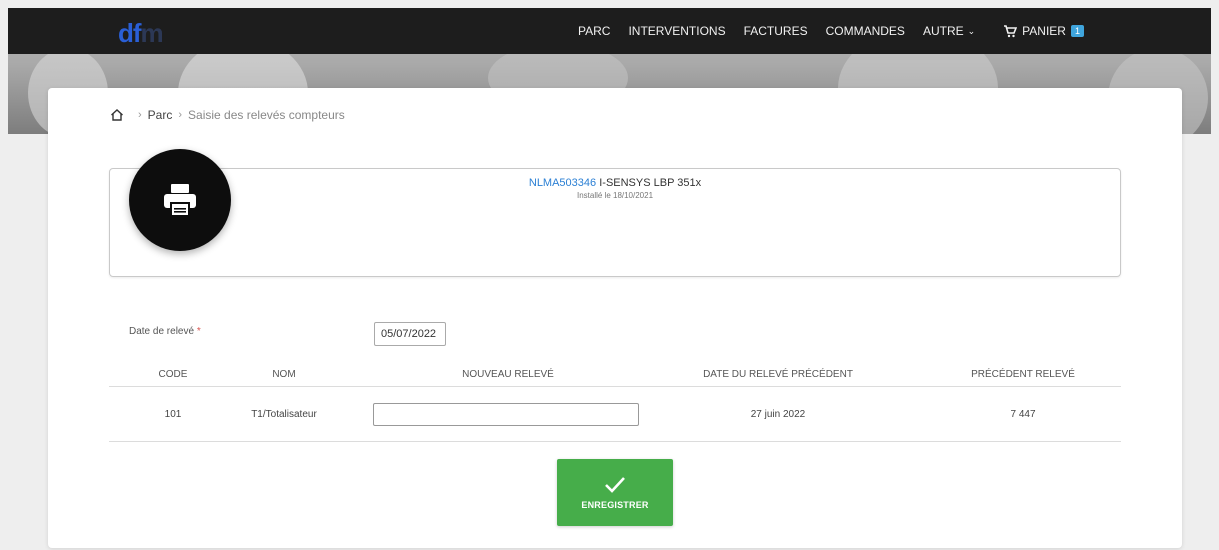 The width and height of the screenshot is (1219, 550). What do you see at coordinates (562, 183) in the screenshot?
I see `device-reference-link: NLMA503346` at bounding box center [562, 183].